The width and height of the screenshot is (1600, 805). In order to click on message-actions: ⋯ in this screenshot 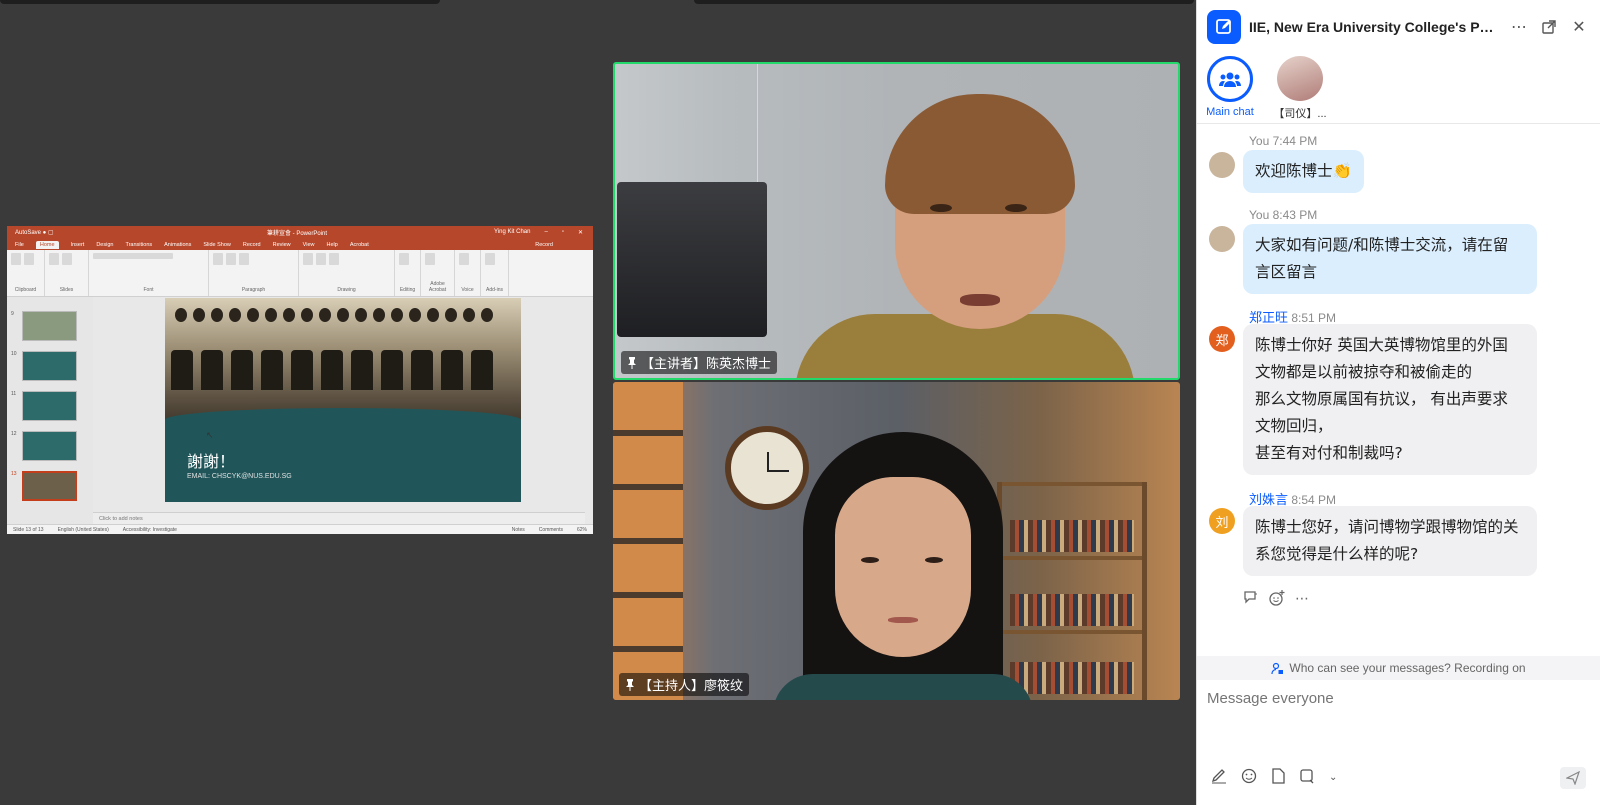, I will do `click(1276, 599)`.